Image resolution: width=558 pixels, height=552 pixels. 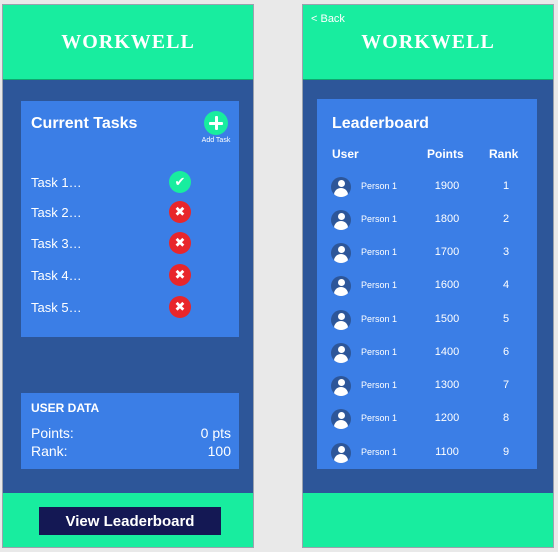 I want to click on leaderboard-row: Person 1 1300 7, so click(x=427, y=386).